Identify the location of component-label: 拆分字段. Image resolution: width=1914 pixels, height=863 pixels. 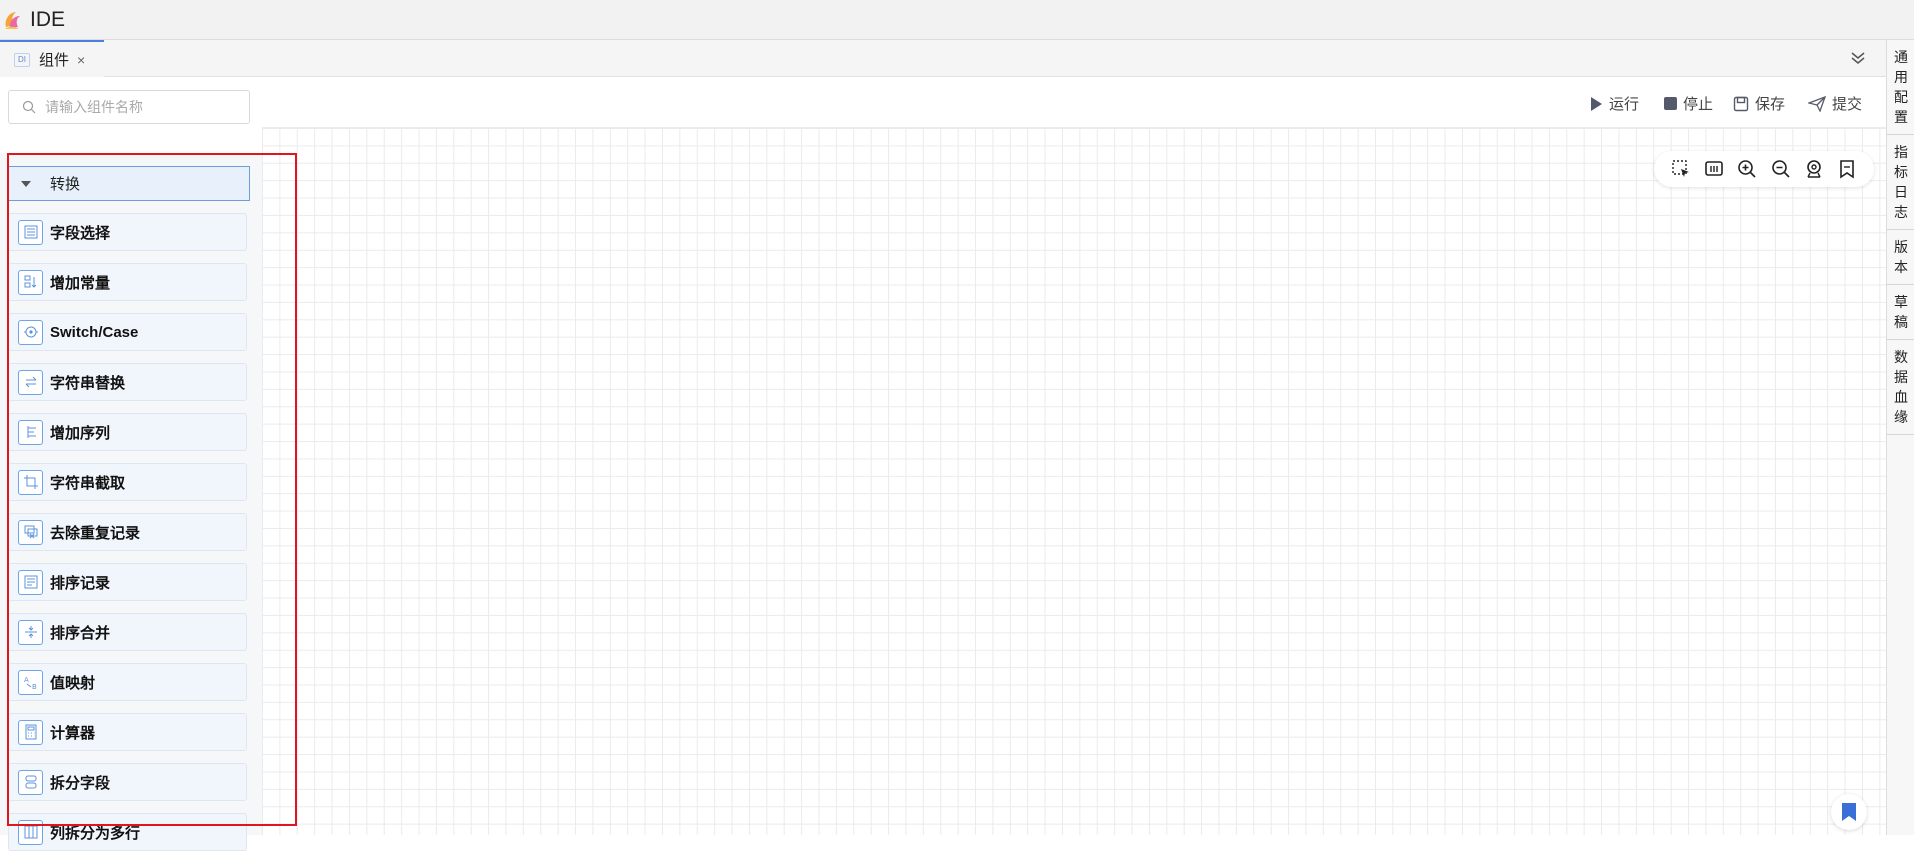
(80, 783).